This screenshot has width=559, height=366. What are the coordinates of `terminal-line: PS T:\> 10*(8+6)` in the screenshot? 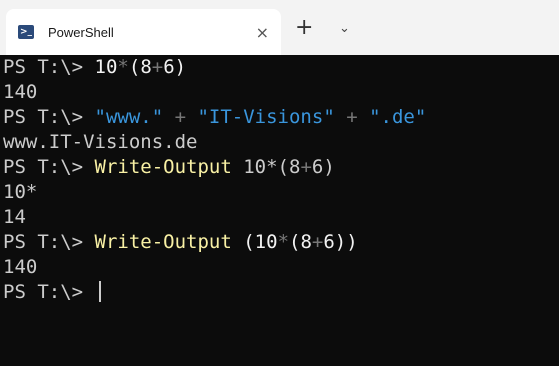 It's located at (281, 67).